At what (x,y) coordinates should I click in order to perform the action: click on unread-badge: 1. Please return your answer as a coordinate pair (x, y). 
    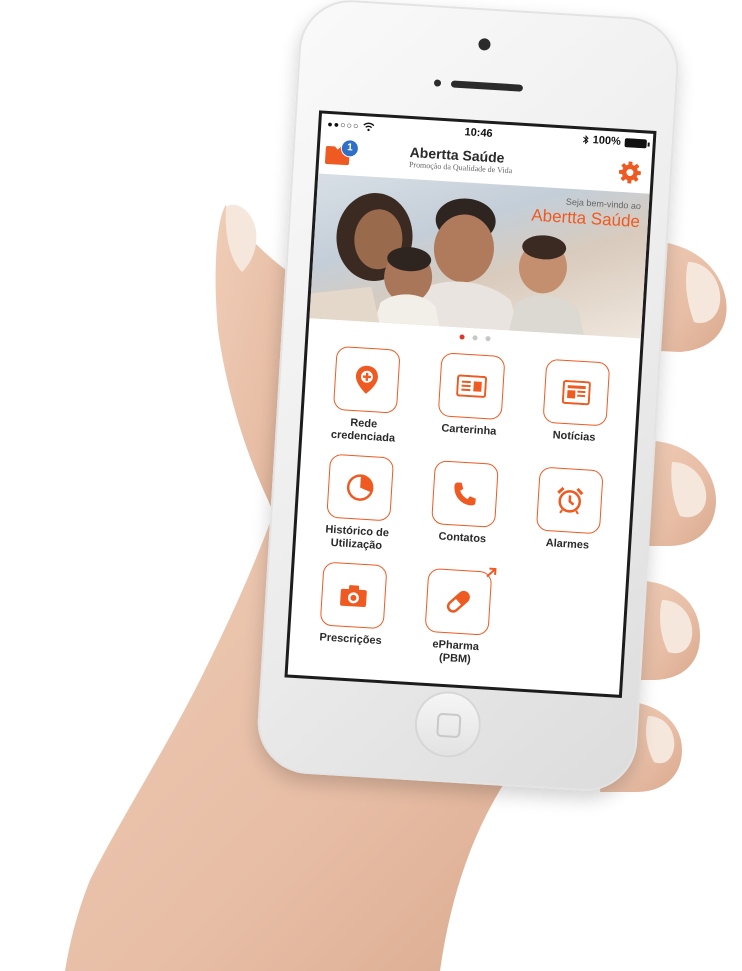
    Looking at the image, I should click on (350, 148).